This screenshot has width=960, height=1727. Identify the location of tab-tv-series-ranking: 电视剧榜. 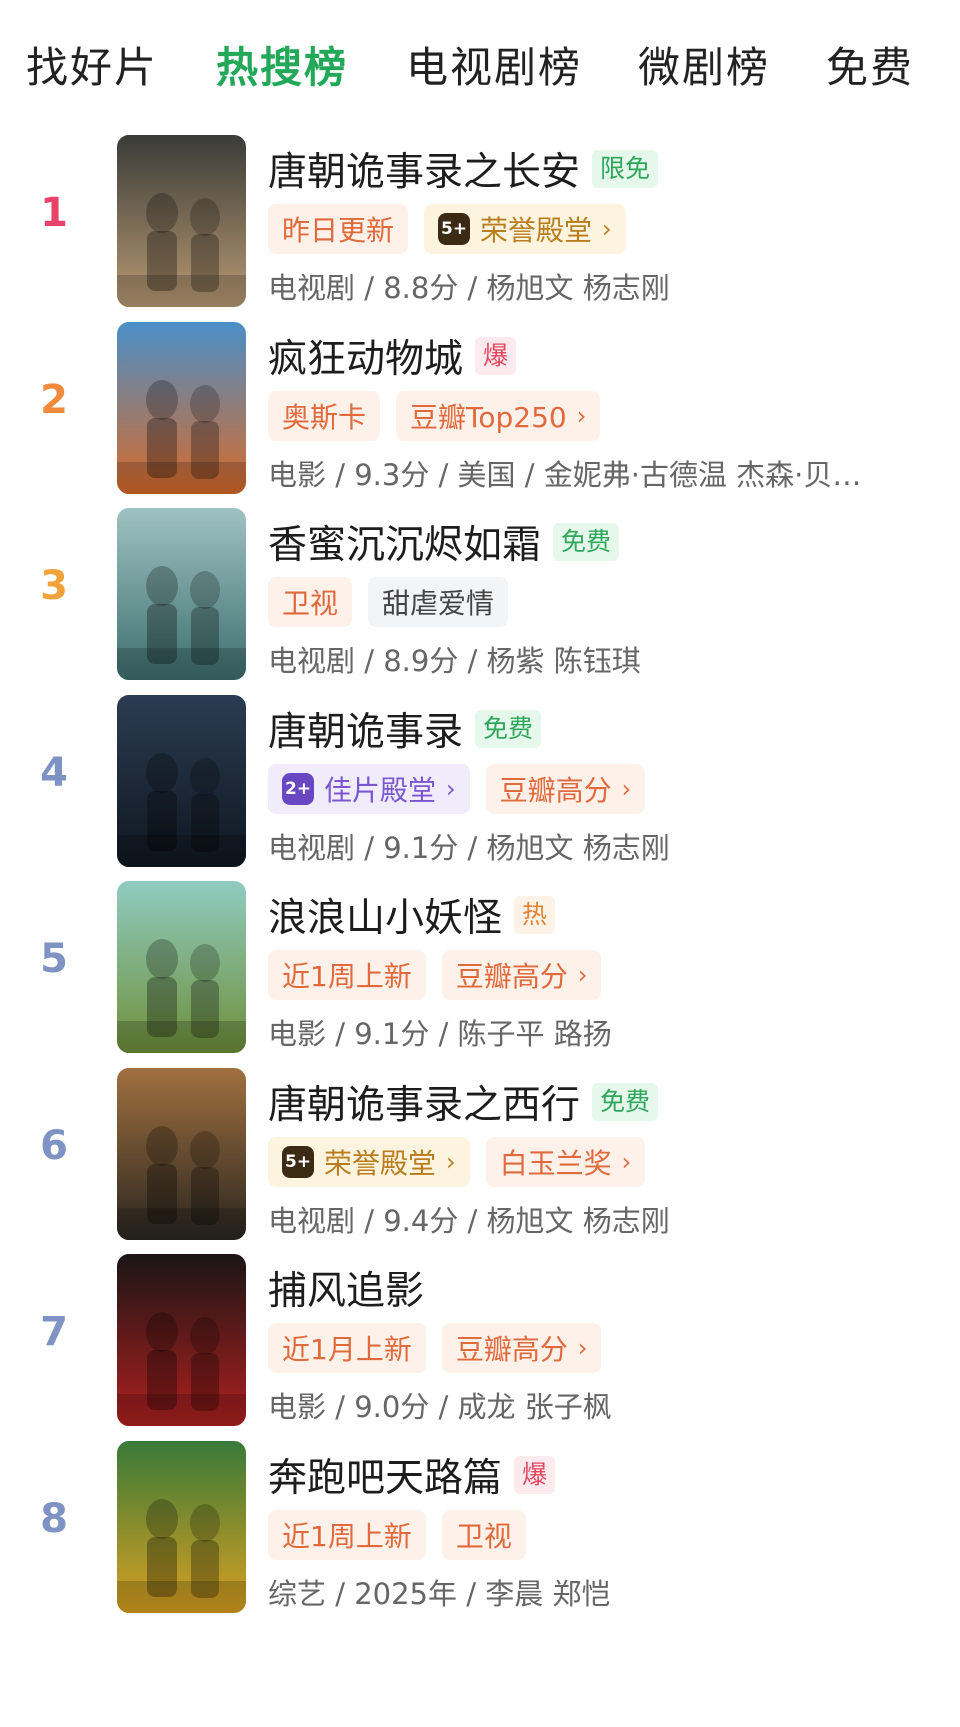
(494, 64).